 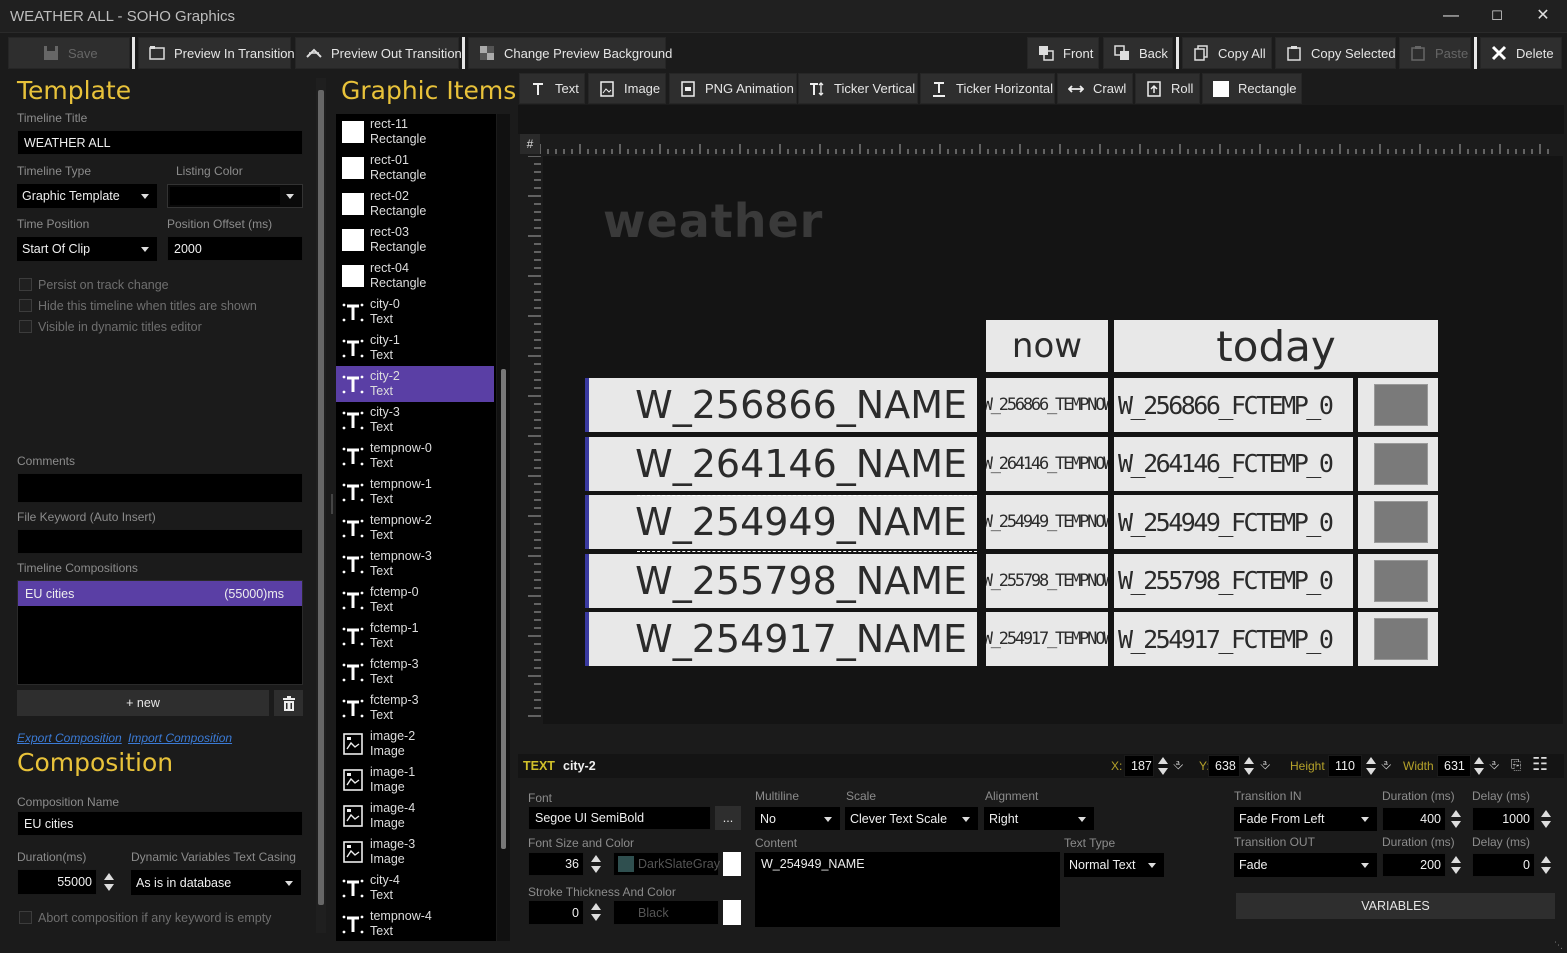 I want to click on import-composition-link: Import Composition, so click(x=180, y=738).